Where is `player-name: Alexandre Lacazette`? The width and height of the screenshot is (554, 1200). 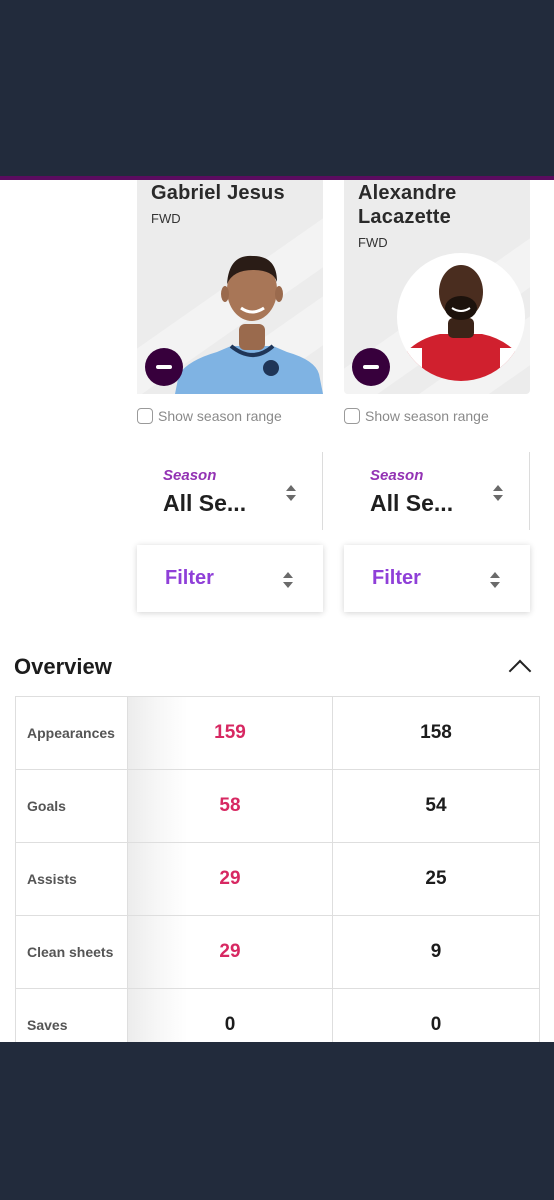
player-name: Alexandre Lacazette is located at coordinates (407, 205).